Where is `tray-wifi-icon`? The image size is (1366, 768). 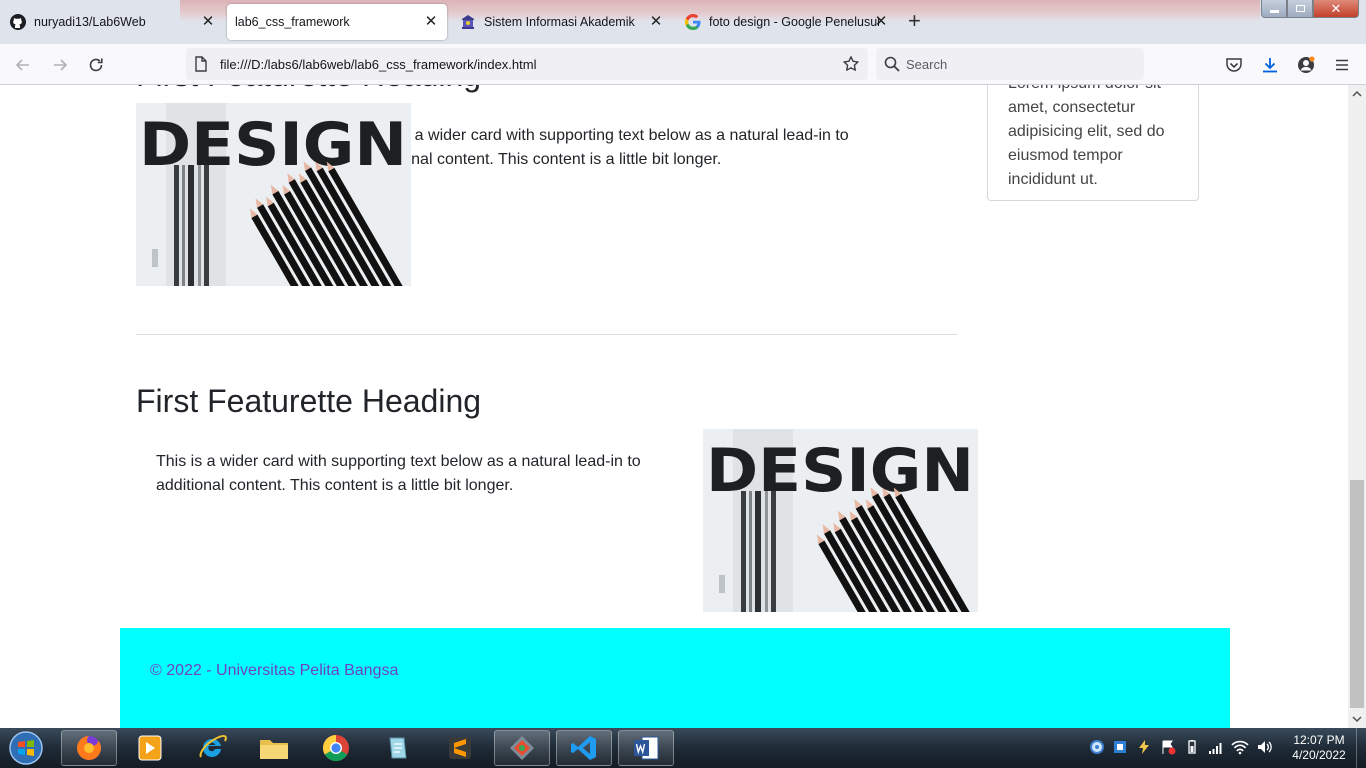
tray-wifi-icon is located at coordinates (1240, 747).